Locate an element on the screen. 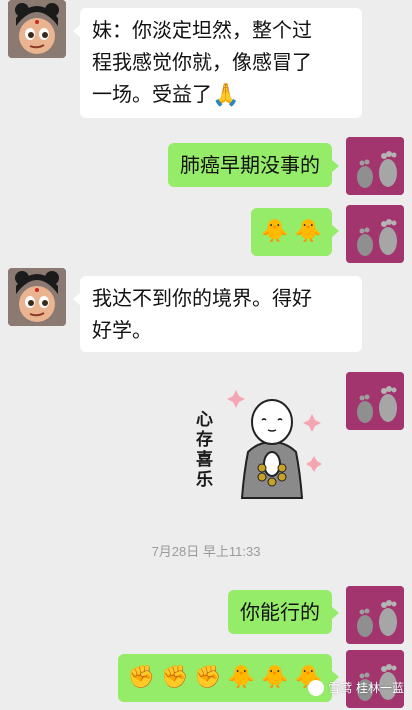 The height and width of the screenshot is (710, 412). incoming-message-bubble: 我达不到你的境界。得好 好学。 is located at coordinates (217, 314).